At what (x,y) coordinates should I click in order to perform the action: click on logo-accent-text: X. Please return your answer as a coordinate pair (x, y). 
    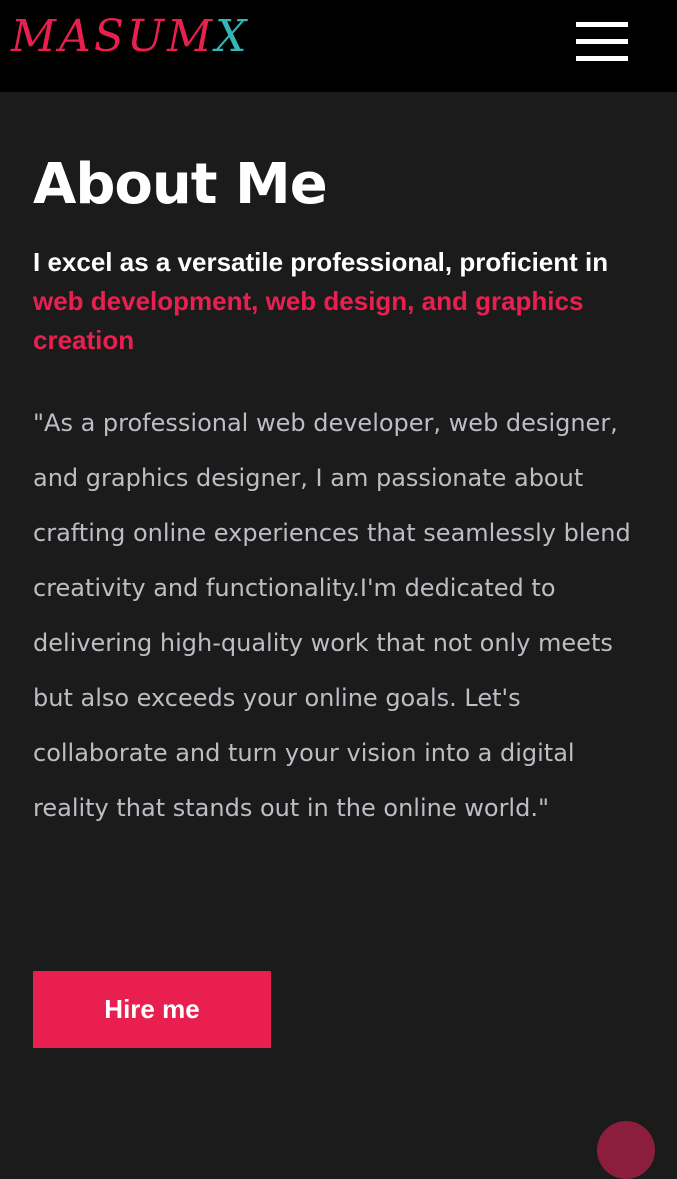
    Looking at the image, I should click on (232, 36).